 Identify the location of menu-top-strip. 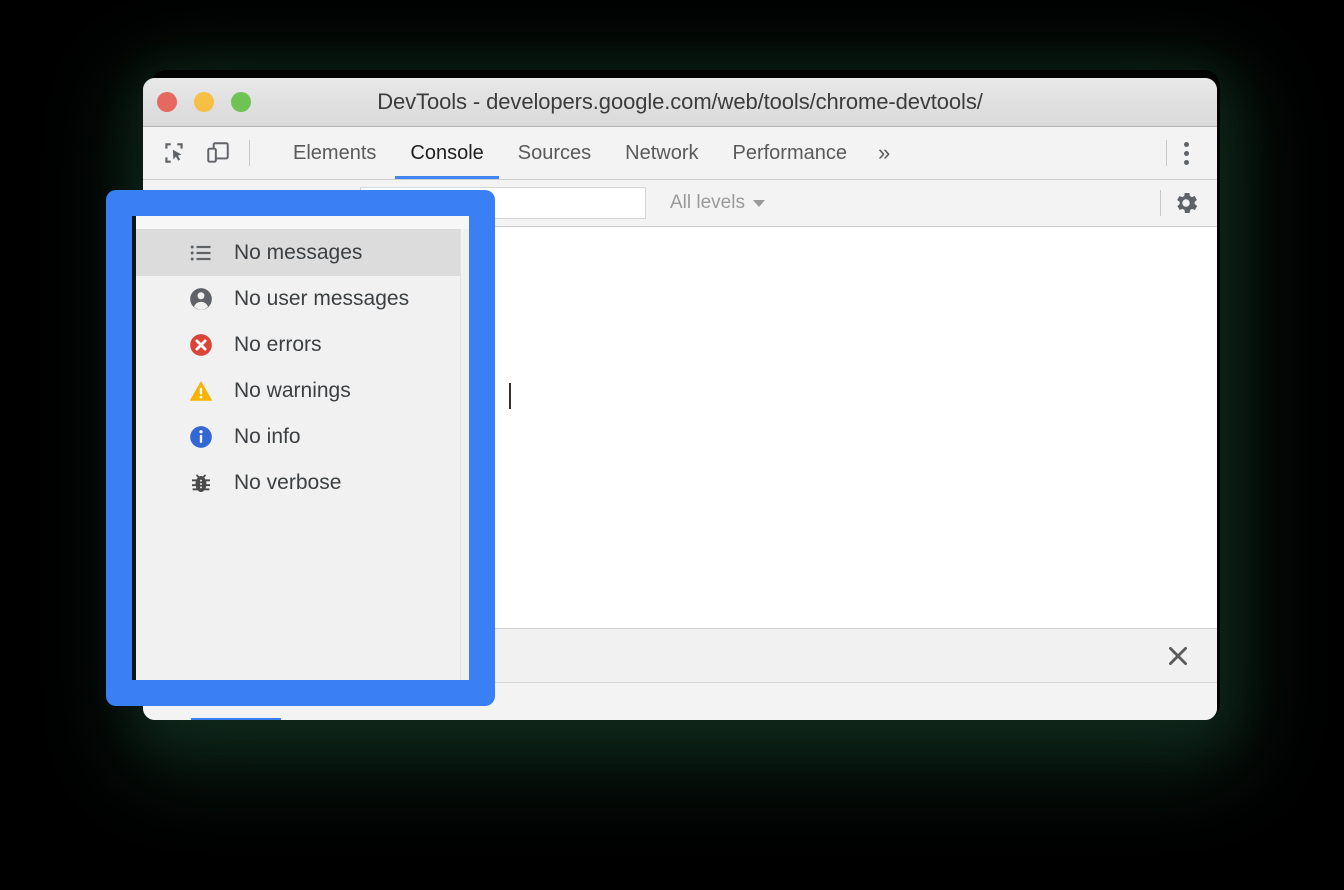
(303, 221).